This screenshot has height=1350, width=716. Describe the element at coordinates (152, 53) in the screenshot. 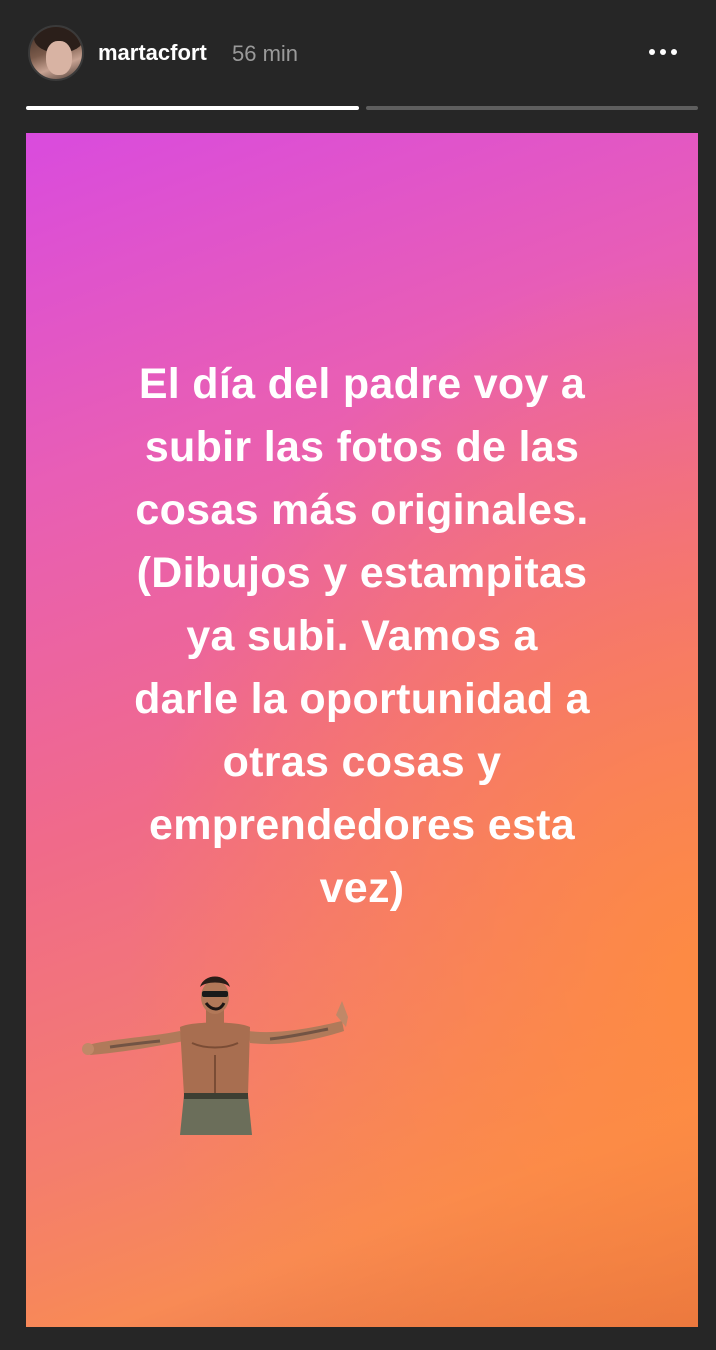

I see `username: martacfort` at that location.